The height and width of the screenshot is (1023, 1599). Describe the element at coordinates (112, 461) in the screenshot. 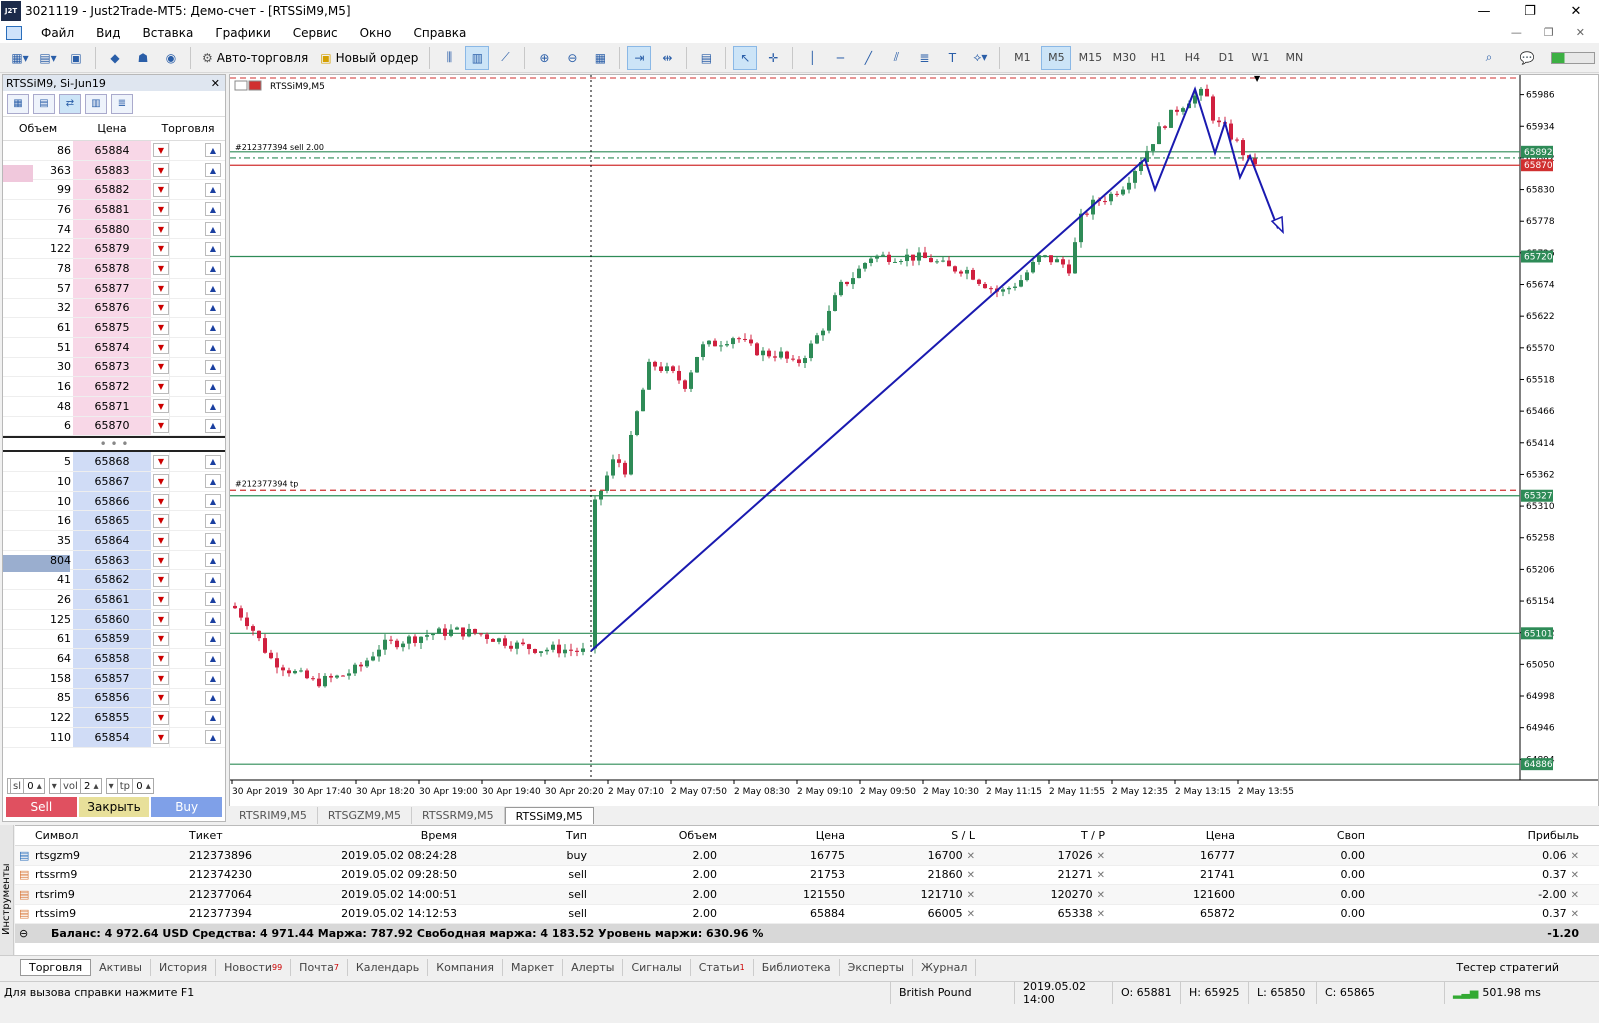

I see `dom-price: 65868` at that location.